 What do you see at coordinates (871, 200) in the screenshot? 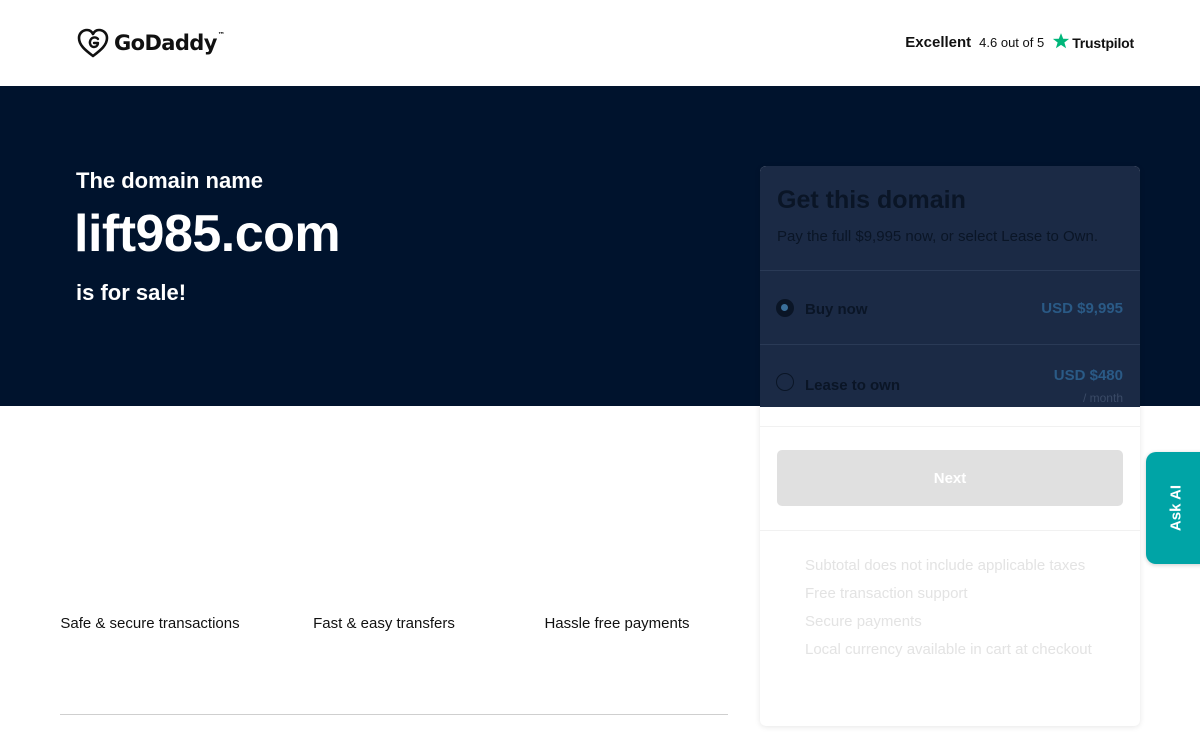
I see `card-title: Get this domain` at bounding box center [871, 200].